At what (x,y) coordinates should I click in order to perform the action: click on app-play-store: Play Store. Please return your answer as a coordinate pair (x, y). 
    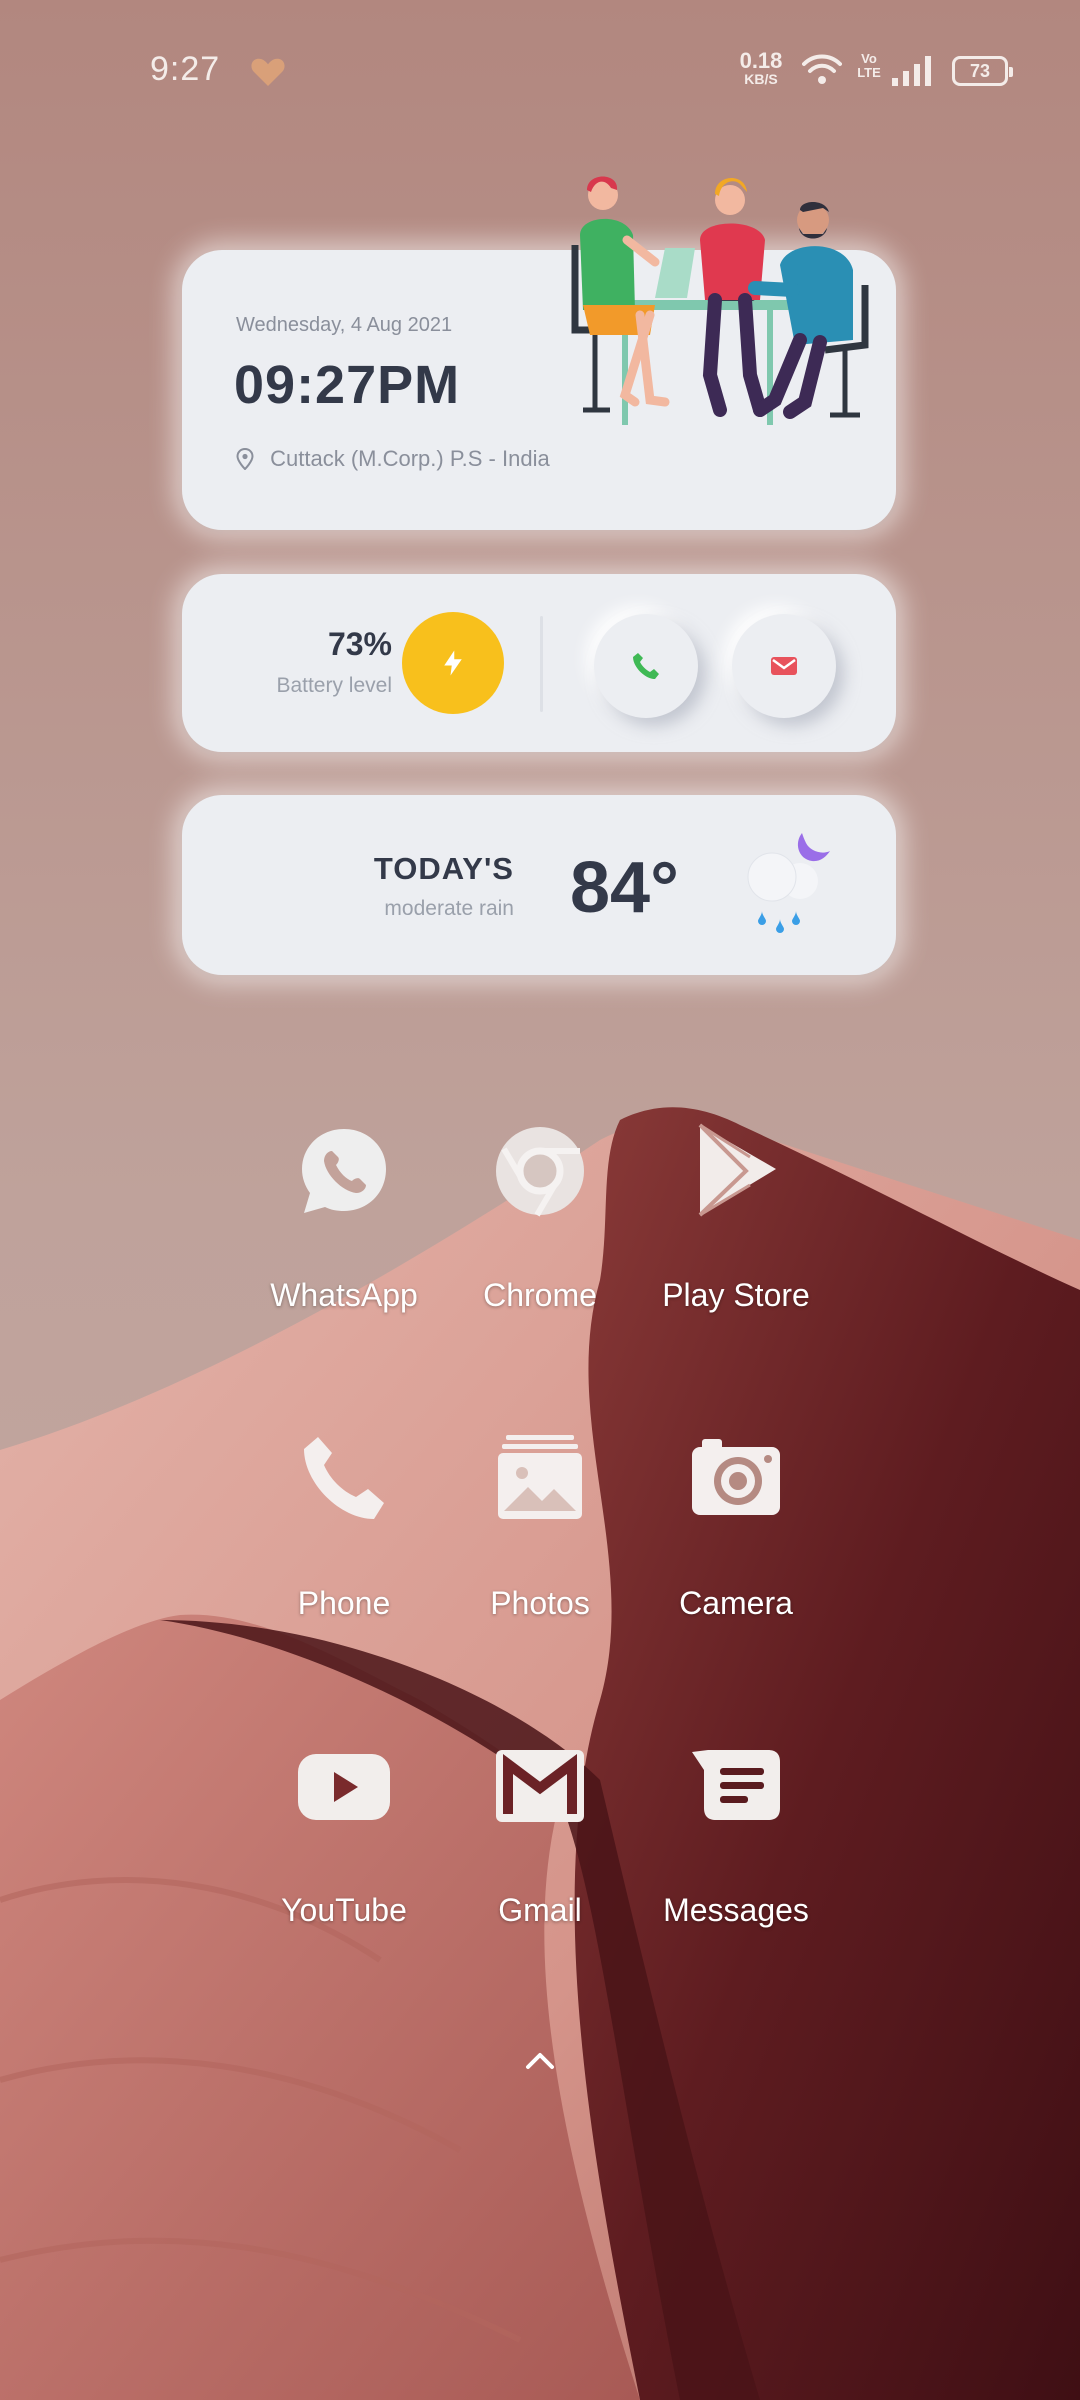
    Looking at the image, I should click on (736, 1223).